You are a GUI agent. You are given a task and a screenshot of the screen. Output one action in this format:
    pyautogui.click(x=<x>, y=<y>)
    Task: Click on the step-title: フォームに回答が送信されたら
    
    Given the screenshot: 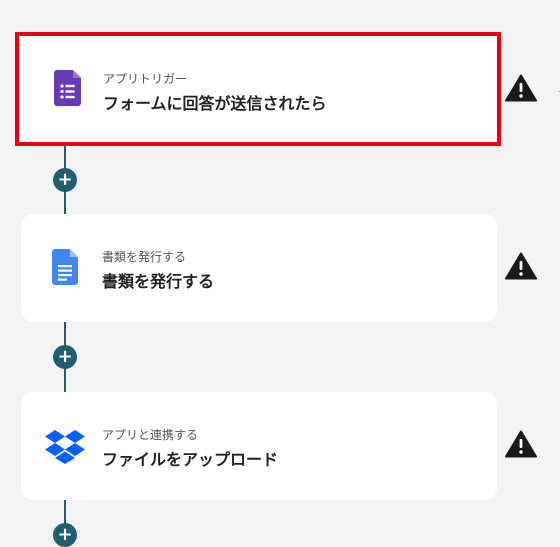 What is the action you would take?
    pyautogui.click(x=215, y=103)
    